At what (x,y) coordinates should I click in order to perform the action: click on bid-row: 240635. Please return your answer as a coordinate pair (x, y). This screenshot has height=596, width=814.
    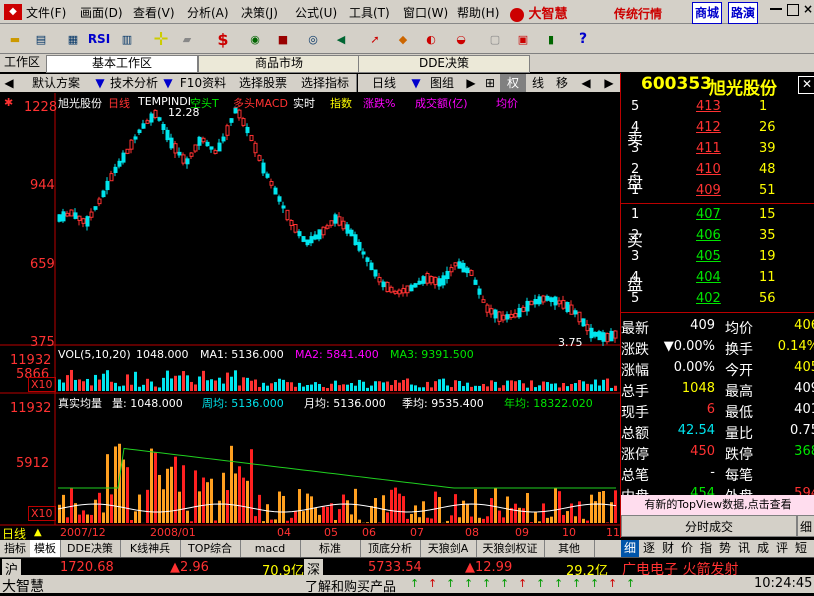
    Looking at the image, I should click on (717, 236).